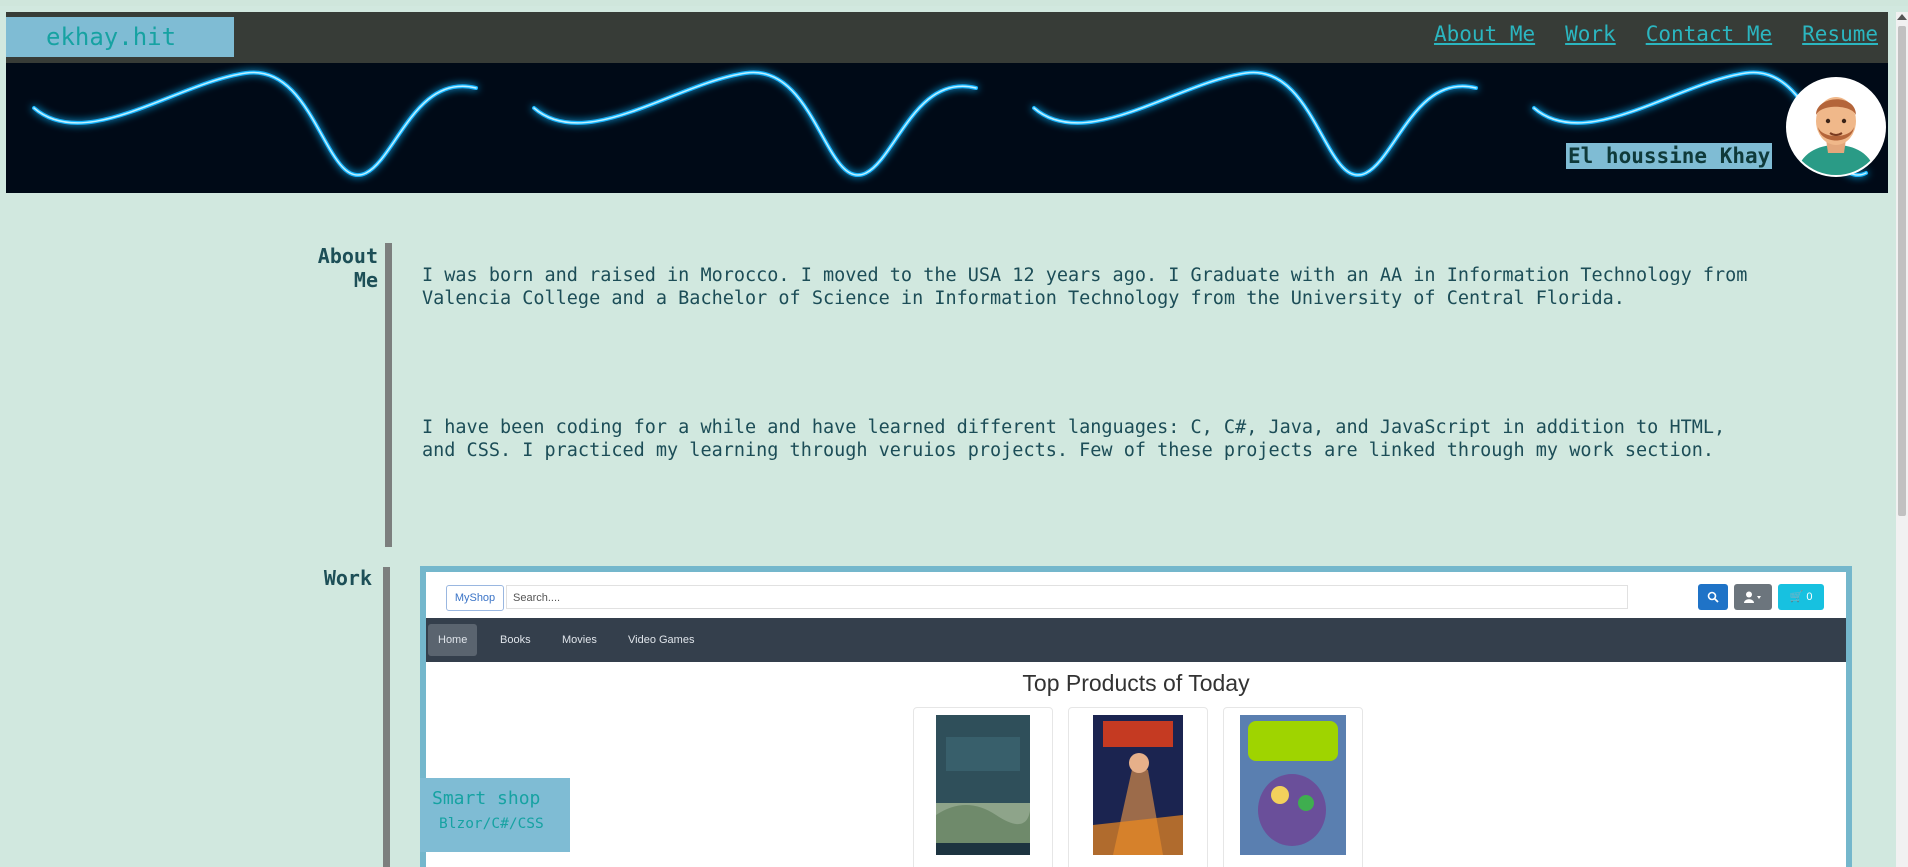 The width and height of the screenshot is (1908, 867). What do you see at coordinates (1902, 271) in the screenshot?
I see `scrollbar-thumb` at bounding box center [1902, 271].